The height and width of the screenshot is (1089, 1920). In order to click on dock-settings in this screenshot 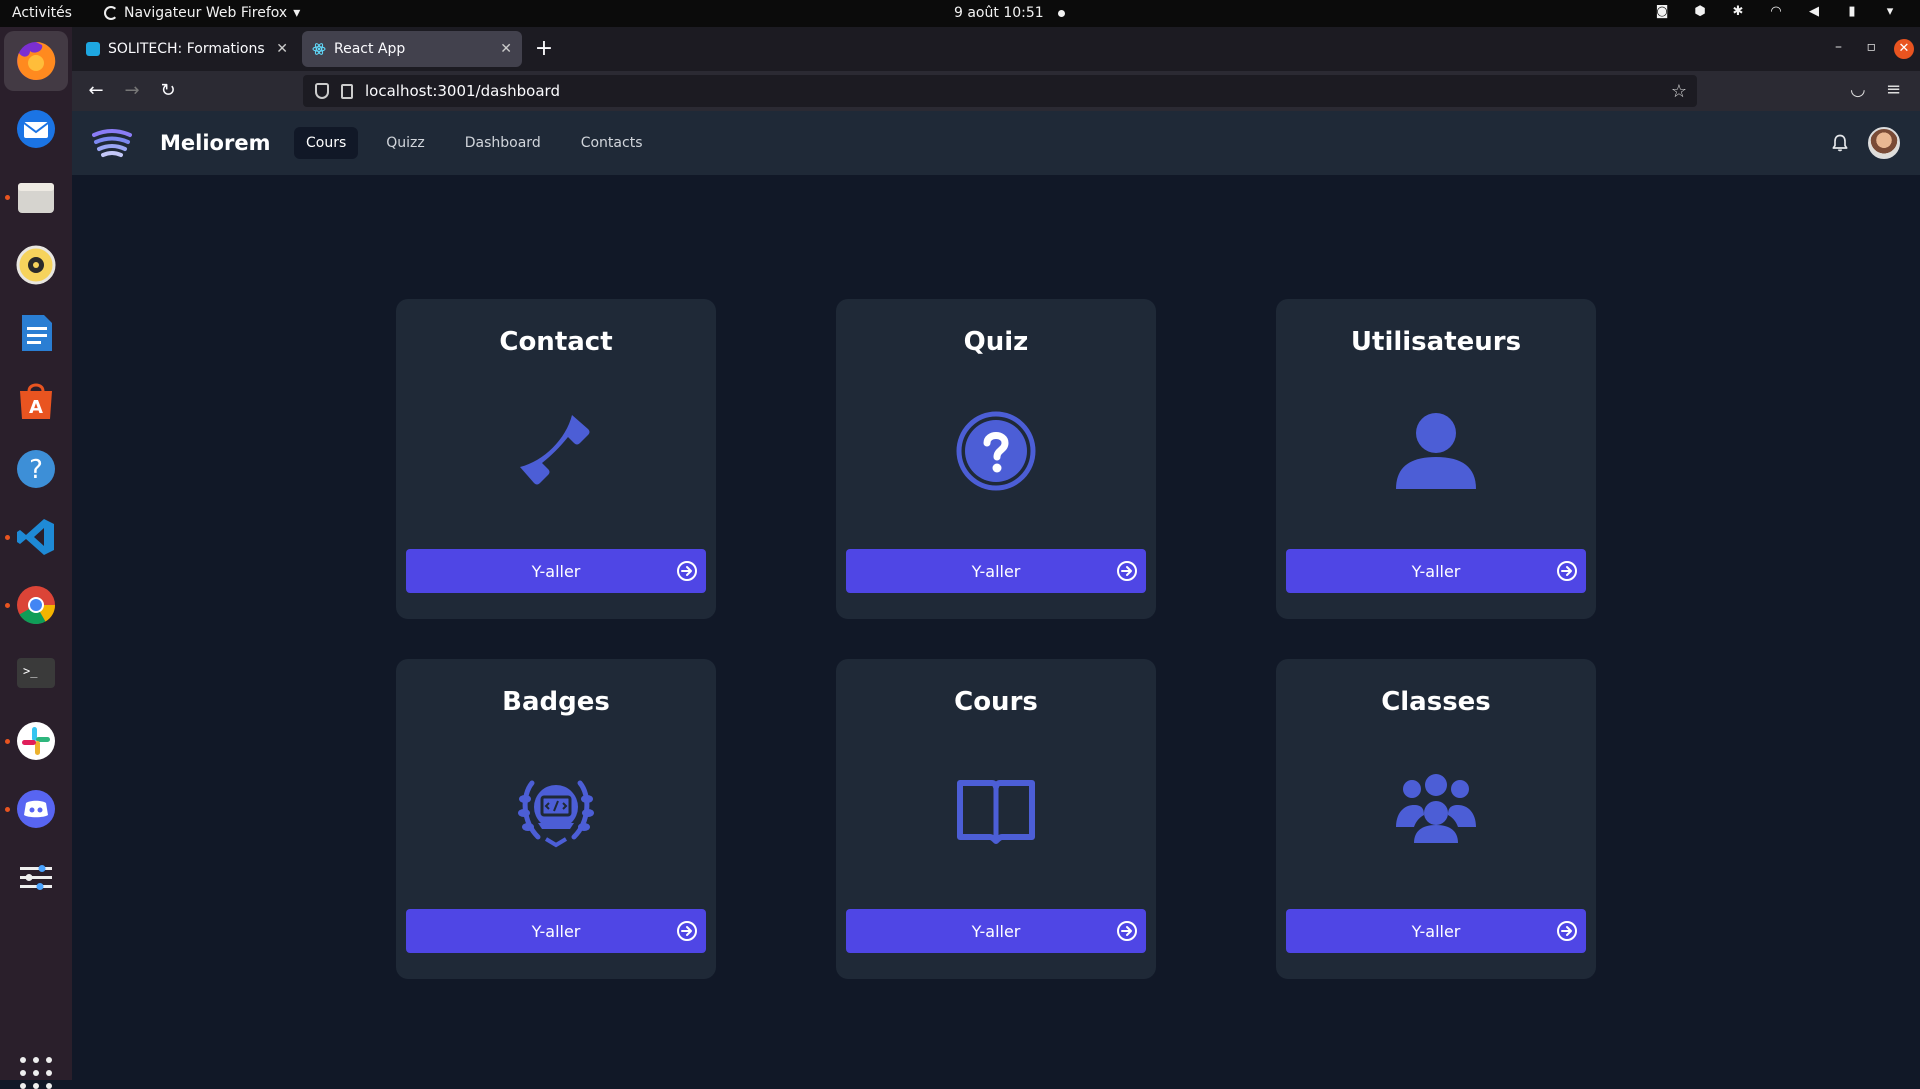, I will do `click(36, 877)`.